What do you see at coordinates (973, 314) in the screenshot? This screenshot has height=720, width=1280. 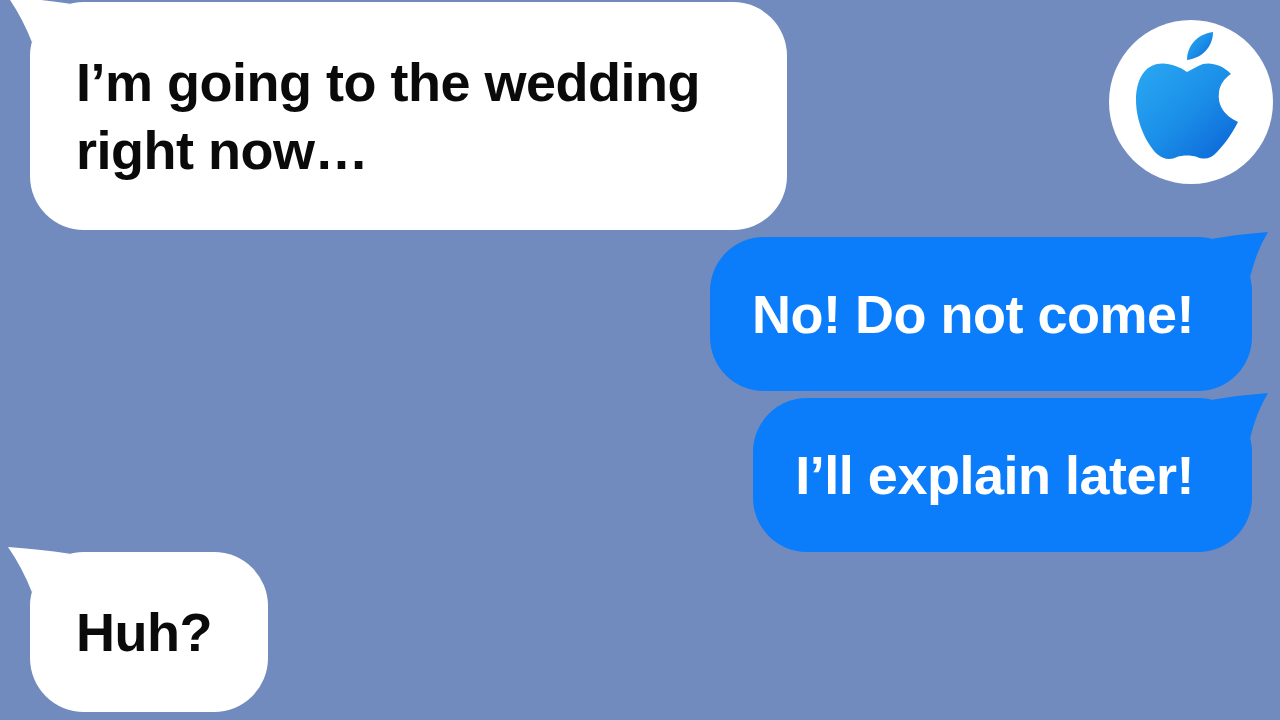 I see `message-text: No! Do not come!` at bounding box center [973, 314].